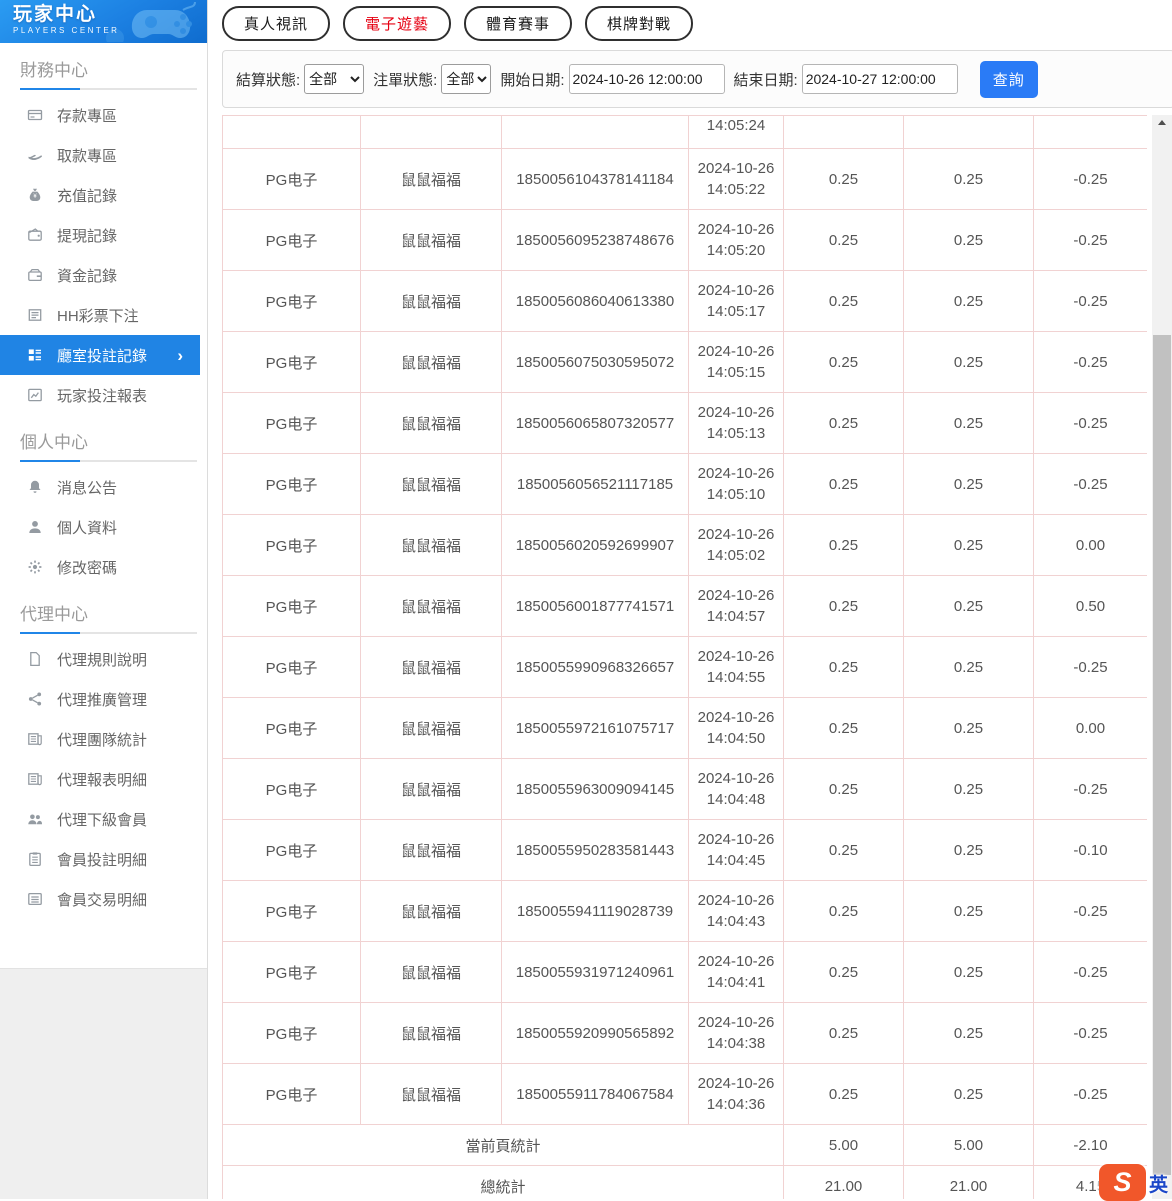 The height and width of the screenshot is (1201, 1172). Describe the element at coordinates (736, 982) in the screenshot. I see `bet-time: 14:04:41` at that location.